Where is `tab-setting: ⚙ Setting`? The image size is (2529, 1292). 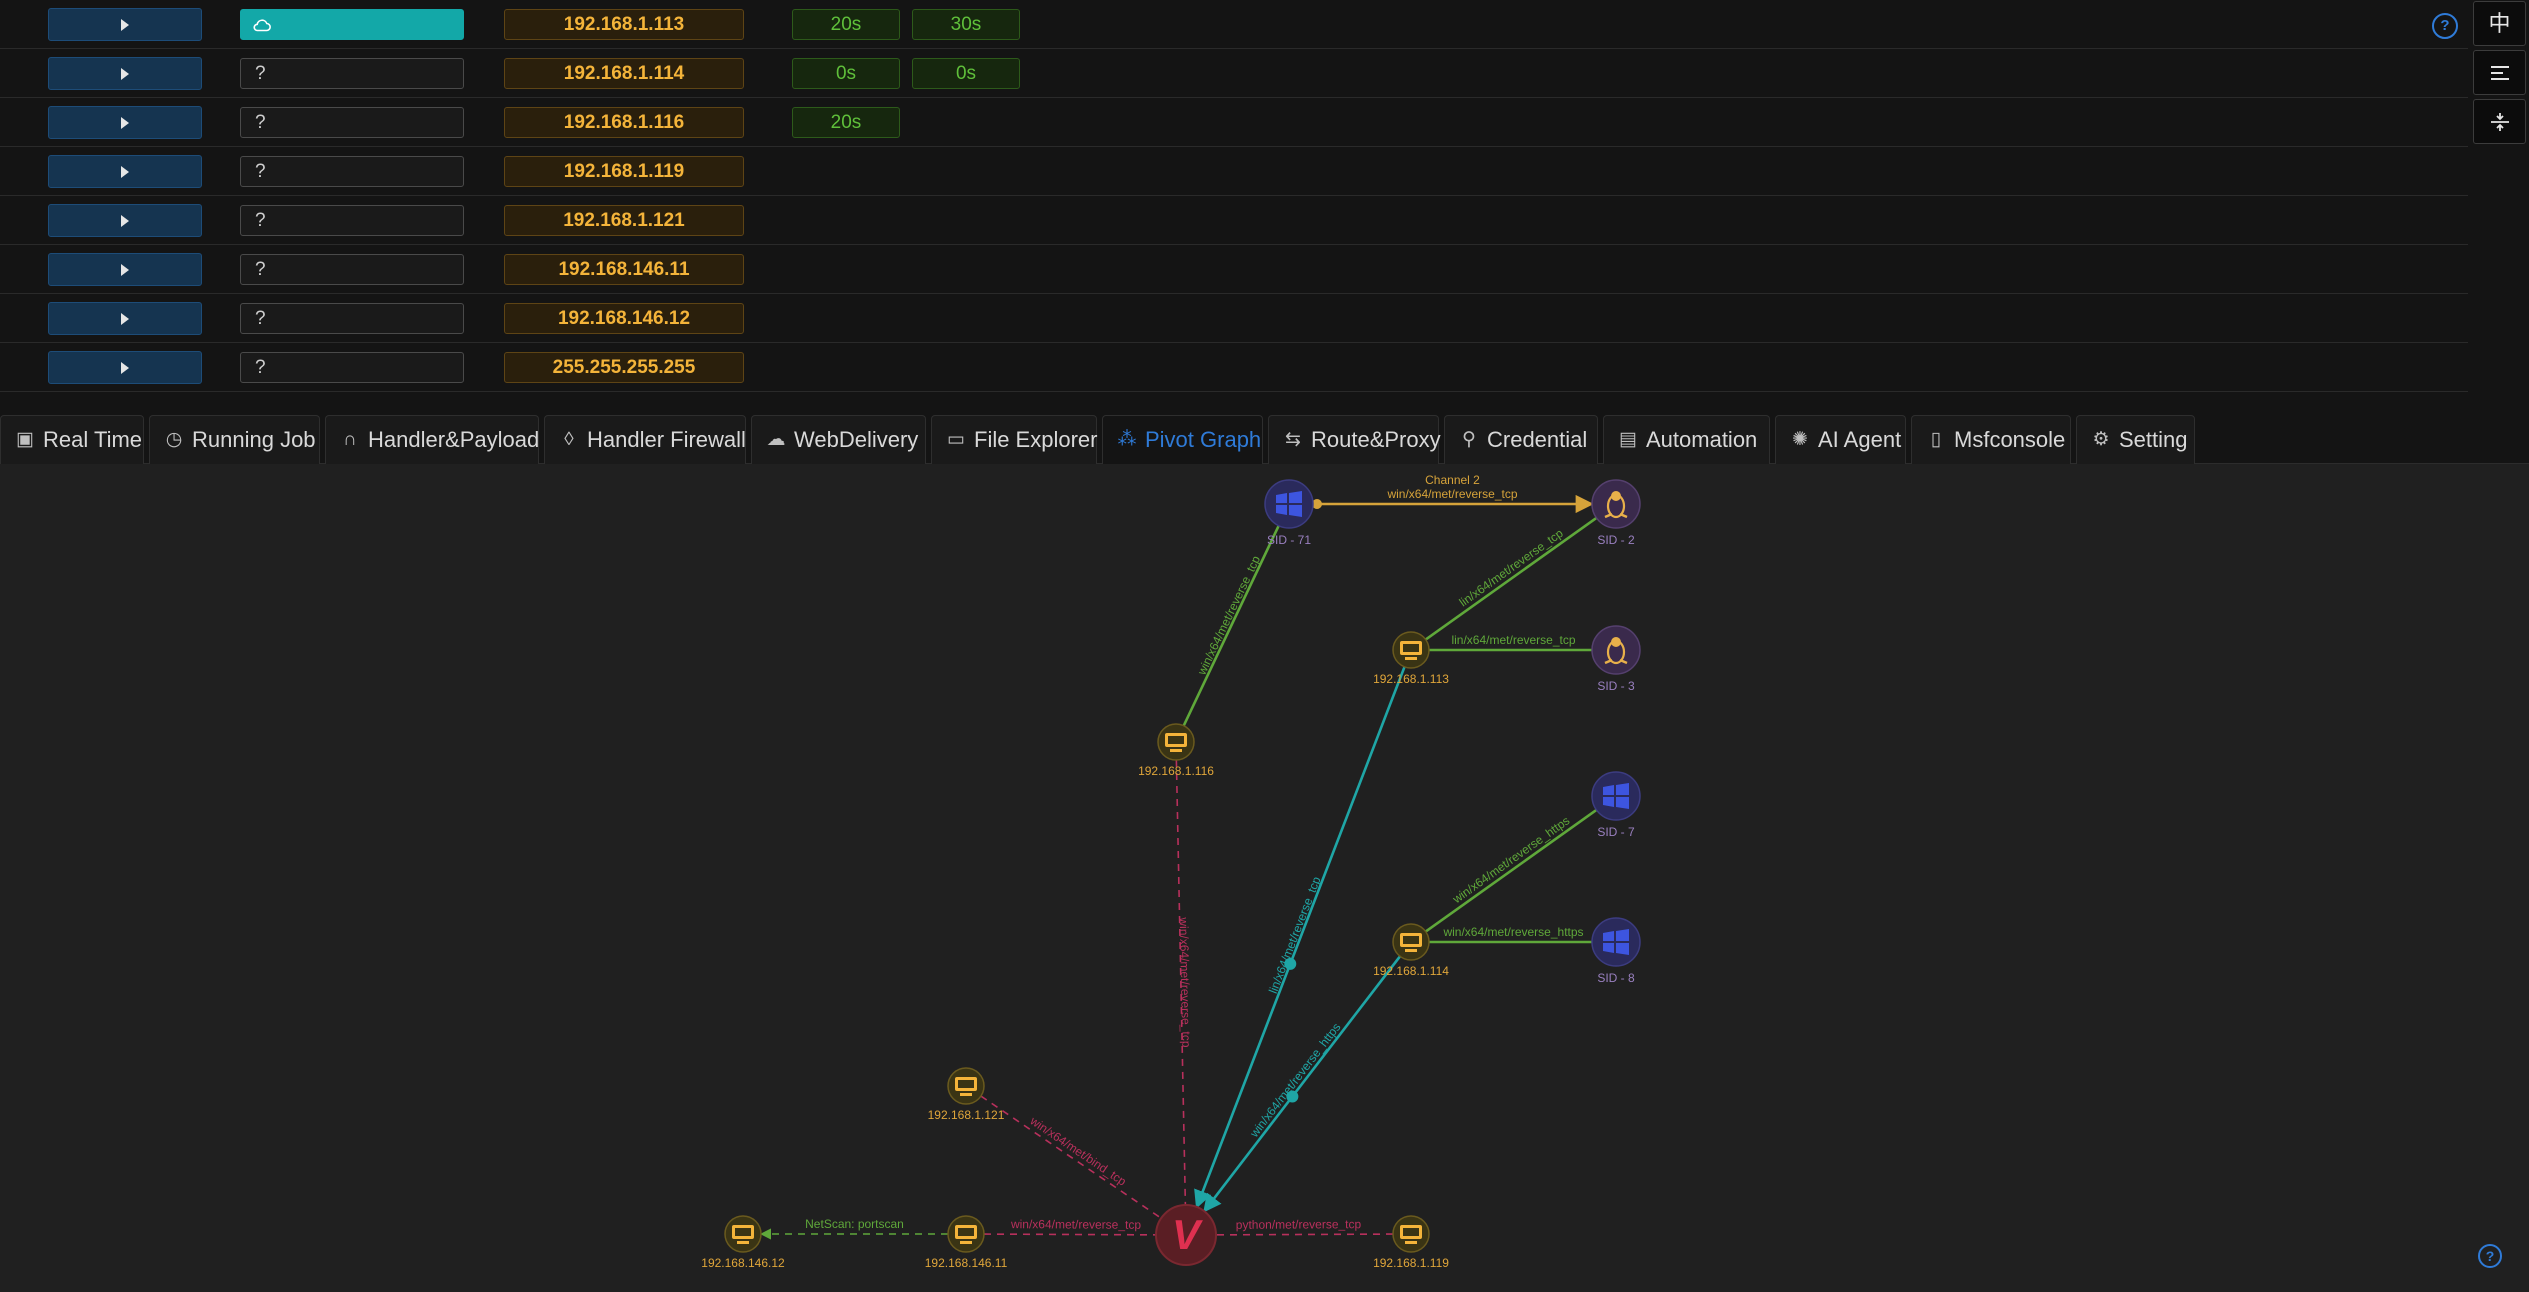
tab-setting: ⚙ Setting is located at coordinates (2135, 439).